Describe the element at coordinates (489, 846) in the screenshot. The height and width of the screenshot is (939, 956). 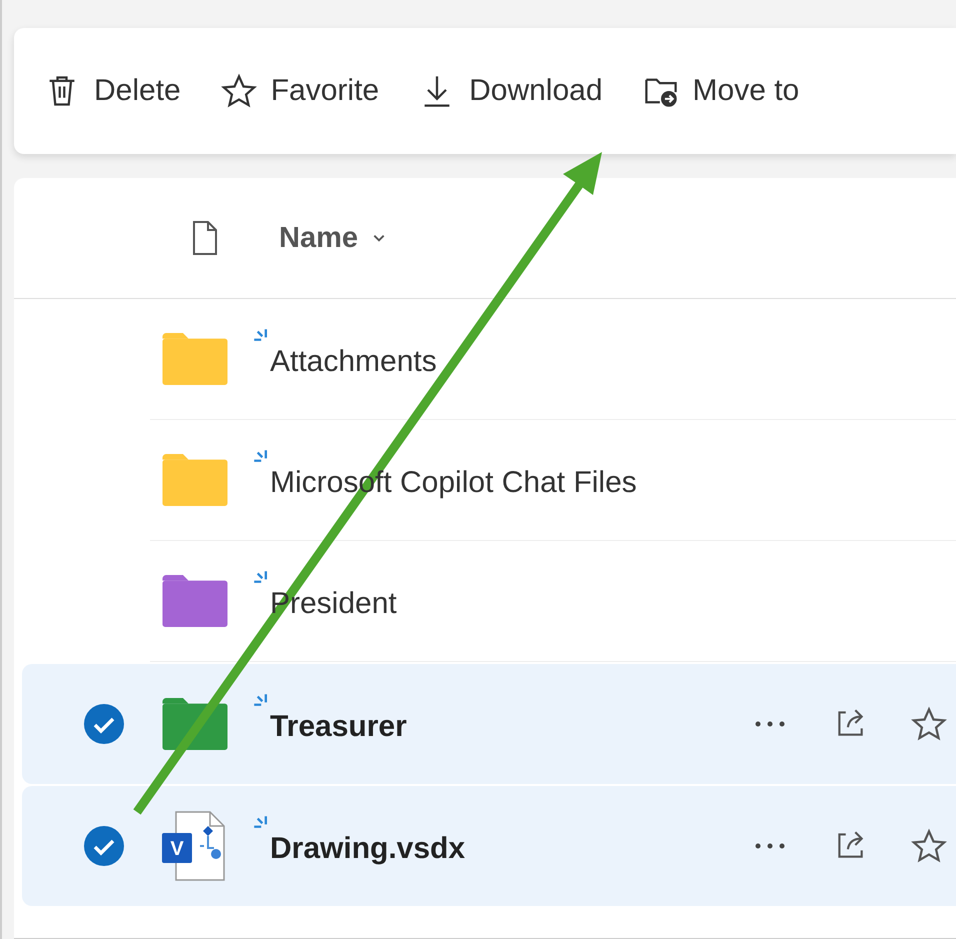
I see `file-row: V Drawing.vsdx` at that location.